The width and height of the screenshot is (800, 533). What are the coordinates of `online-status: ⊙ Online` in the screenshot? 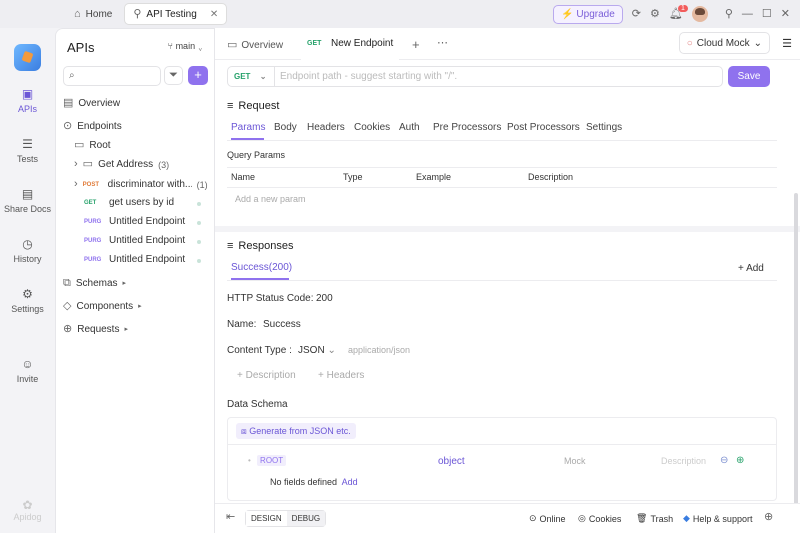 It's located at (547, 518).